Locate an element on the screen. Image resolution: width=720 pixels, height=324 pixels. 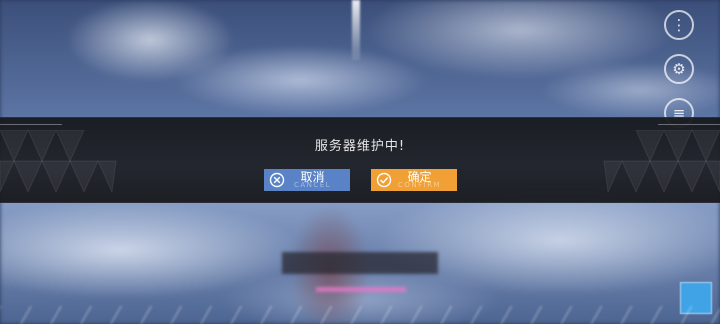
menu-button-icon: ⋮ is located at coordinates (679, 25).